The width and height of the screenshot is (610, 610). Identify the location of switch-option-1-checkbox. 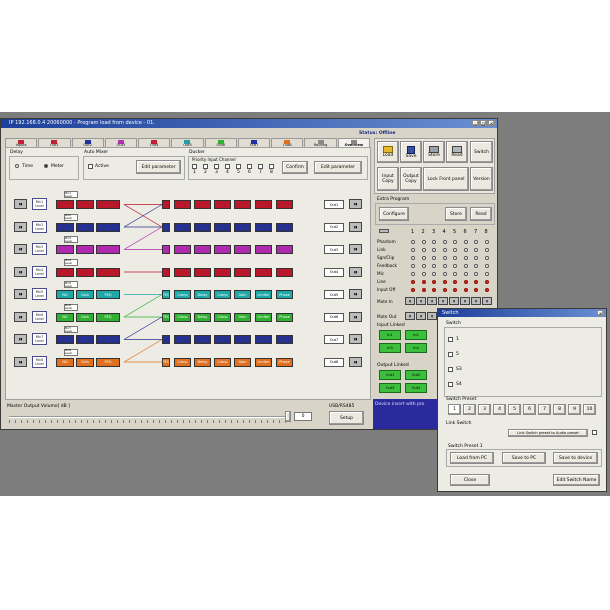
(450, 339).